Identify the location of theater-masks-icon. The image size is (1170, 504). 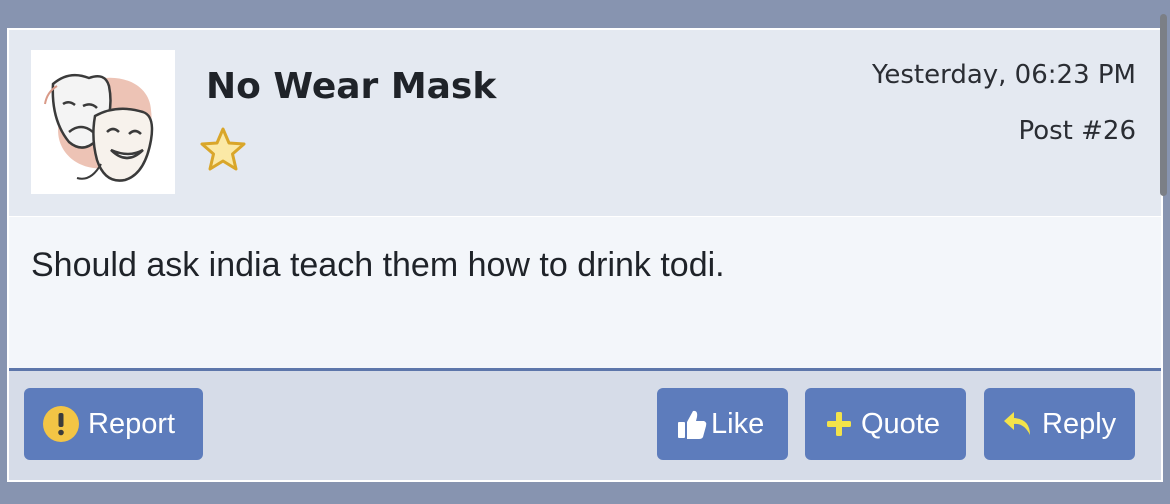
(103, 122).